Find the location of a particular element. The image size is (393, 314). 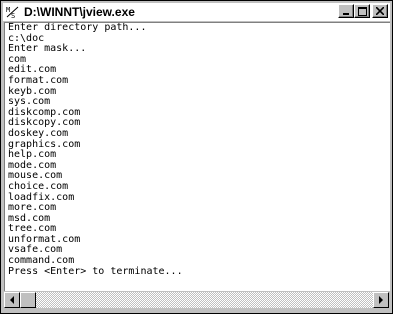

maximize-button is located at coordinates (362, 11).